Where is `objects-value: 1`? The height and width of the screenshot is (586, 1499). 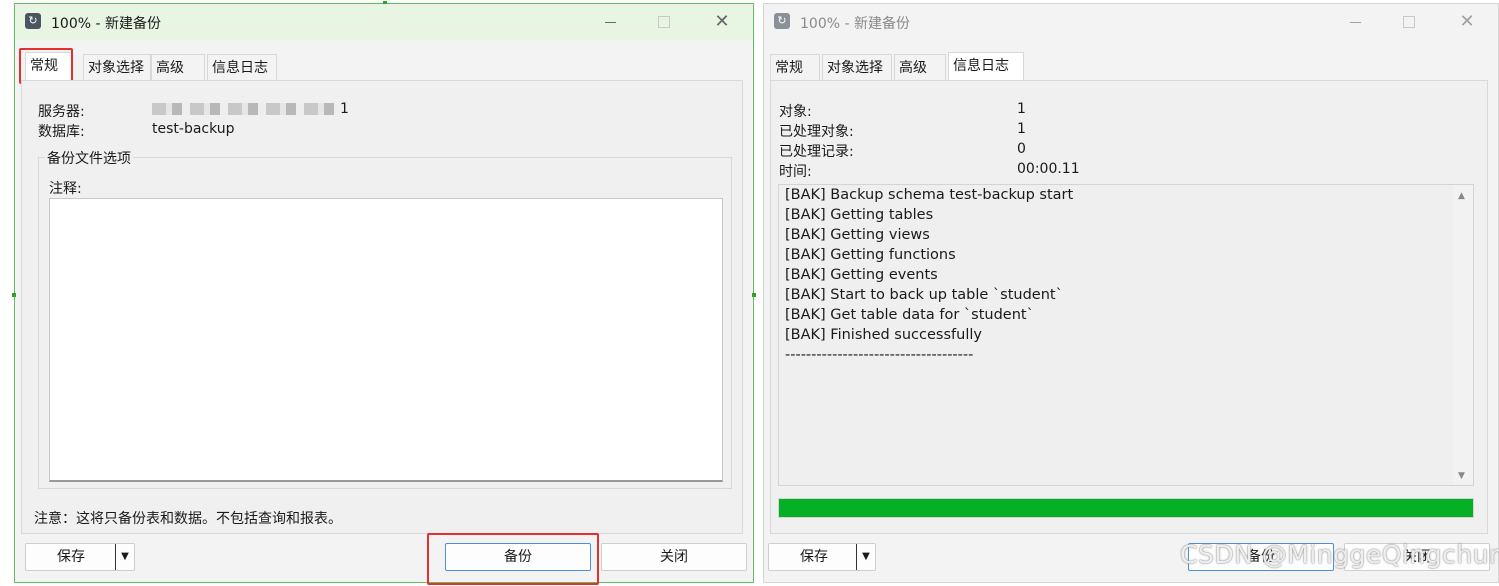
objects-value: 1 is located at coordinates (1021, 109).